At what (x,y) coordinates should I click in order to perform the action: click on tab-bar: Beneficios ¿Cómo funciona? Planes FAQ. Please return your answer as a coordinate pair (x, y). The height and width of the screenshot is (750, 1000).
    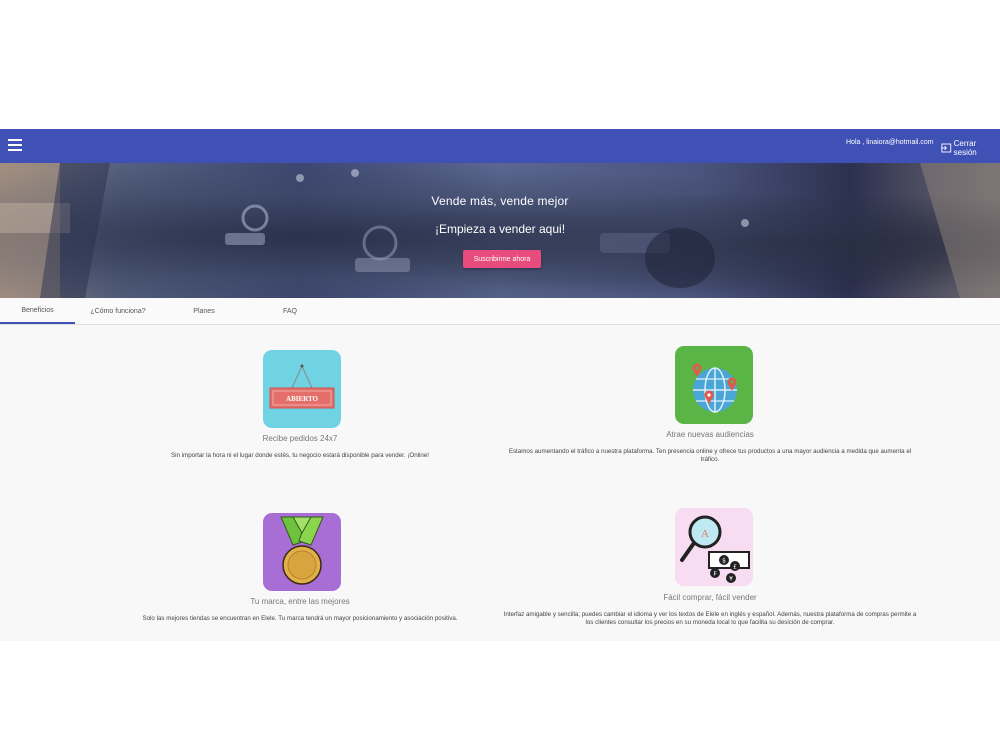
    Looking at the image, I should click on (500, 311).